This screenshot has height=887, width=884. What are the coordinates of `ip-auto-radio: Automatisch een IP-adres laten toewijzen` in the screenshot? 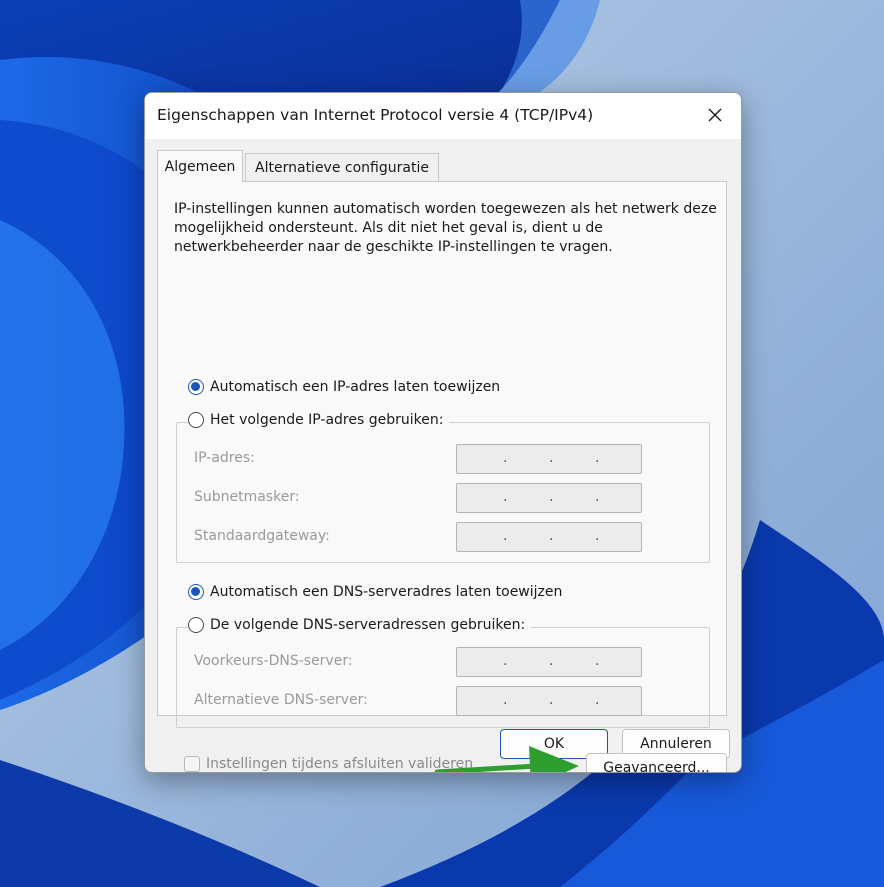 It's located at (347, 387).